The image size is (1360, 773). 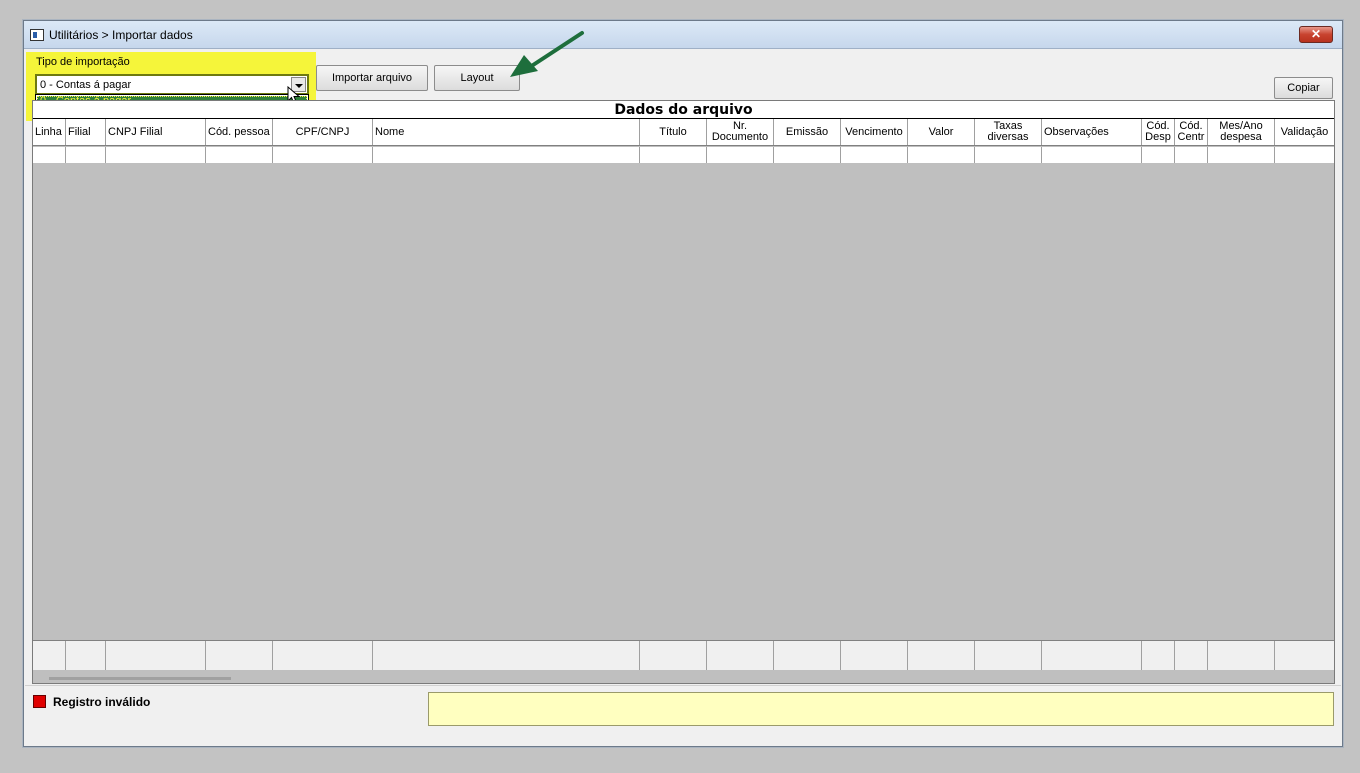 I want to click on window-title: Utilitários > Importar dados, so click(x=121, y=35).